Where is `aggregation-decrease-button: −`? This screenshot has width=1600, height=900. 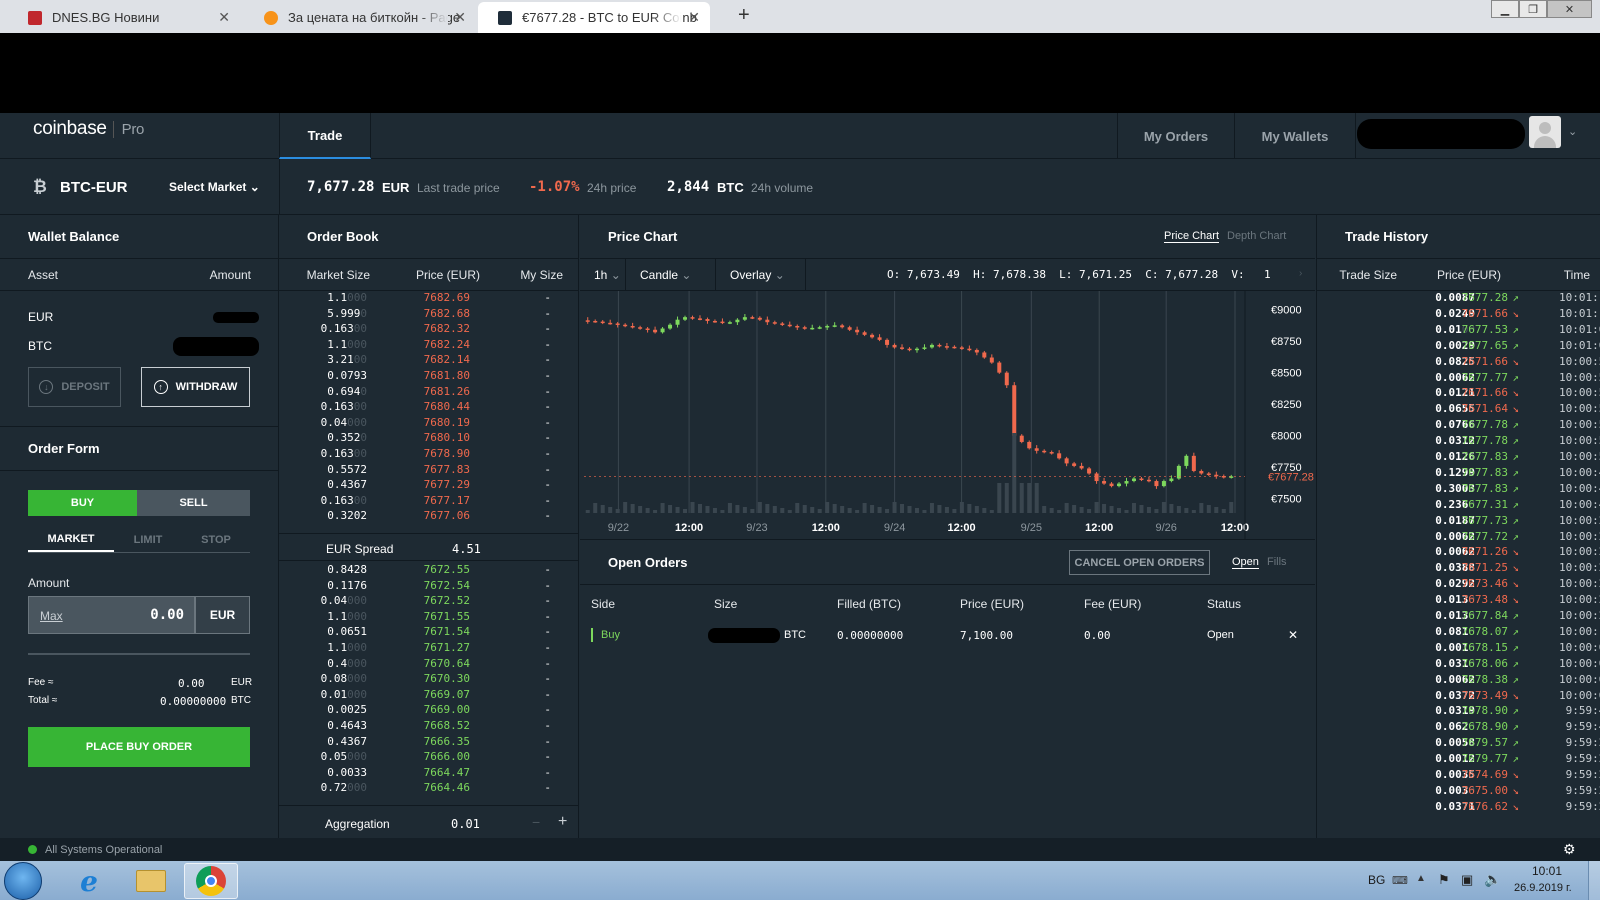 aggregation-decrease-button: − is located at coordinates (536, 822).